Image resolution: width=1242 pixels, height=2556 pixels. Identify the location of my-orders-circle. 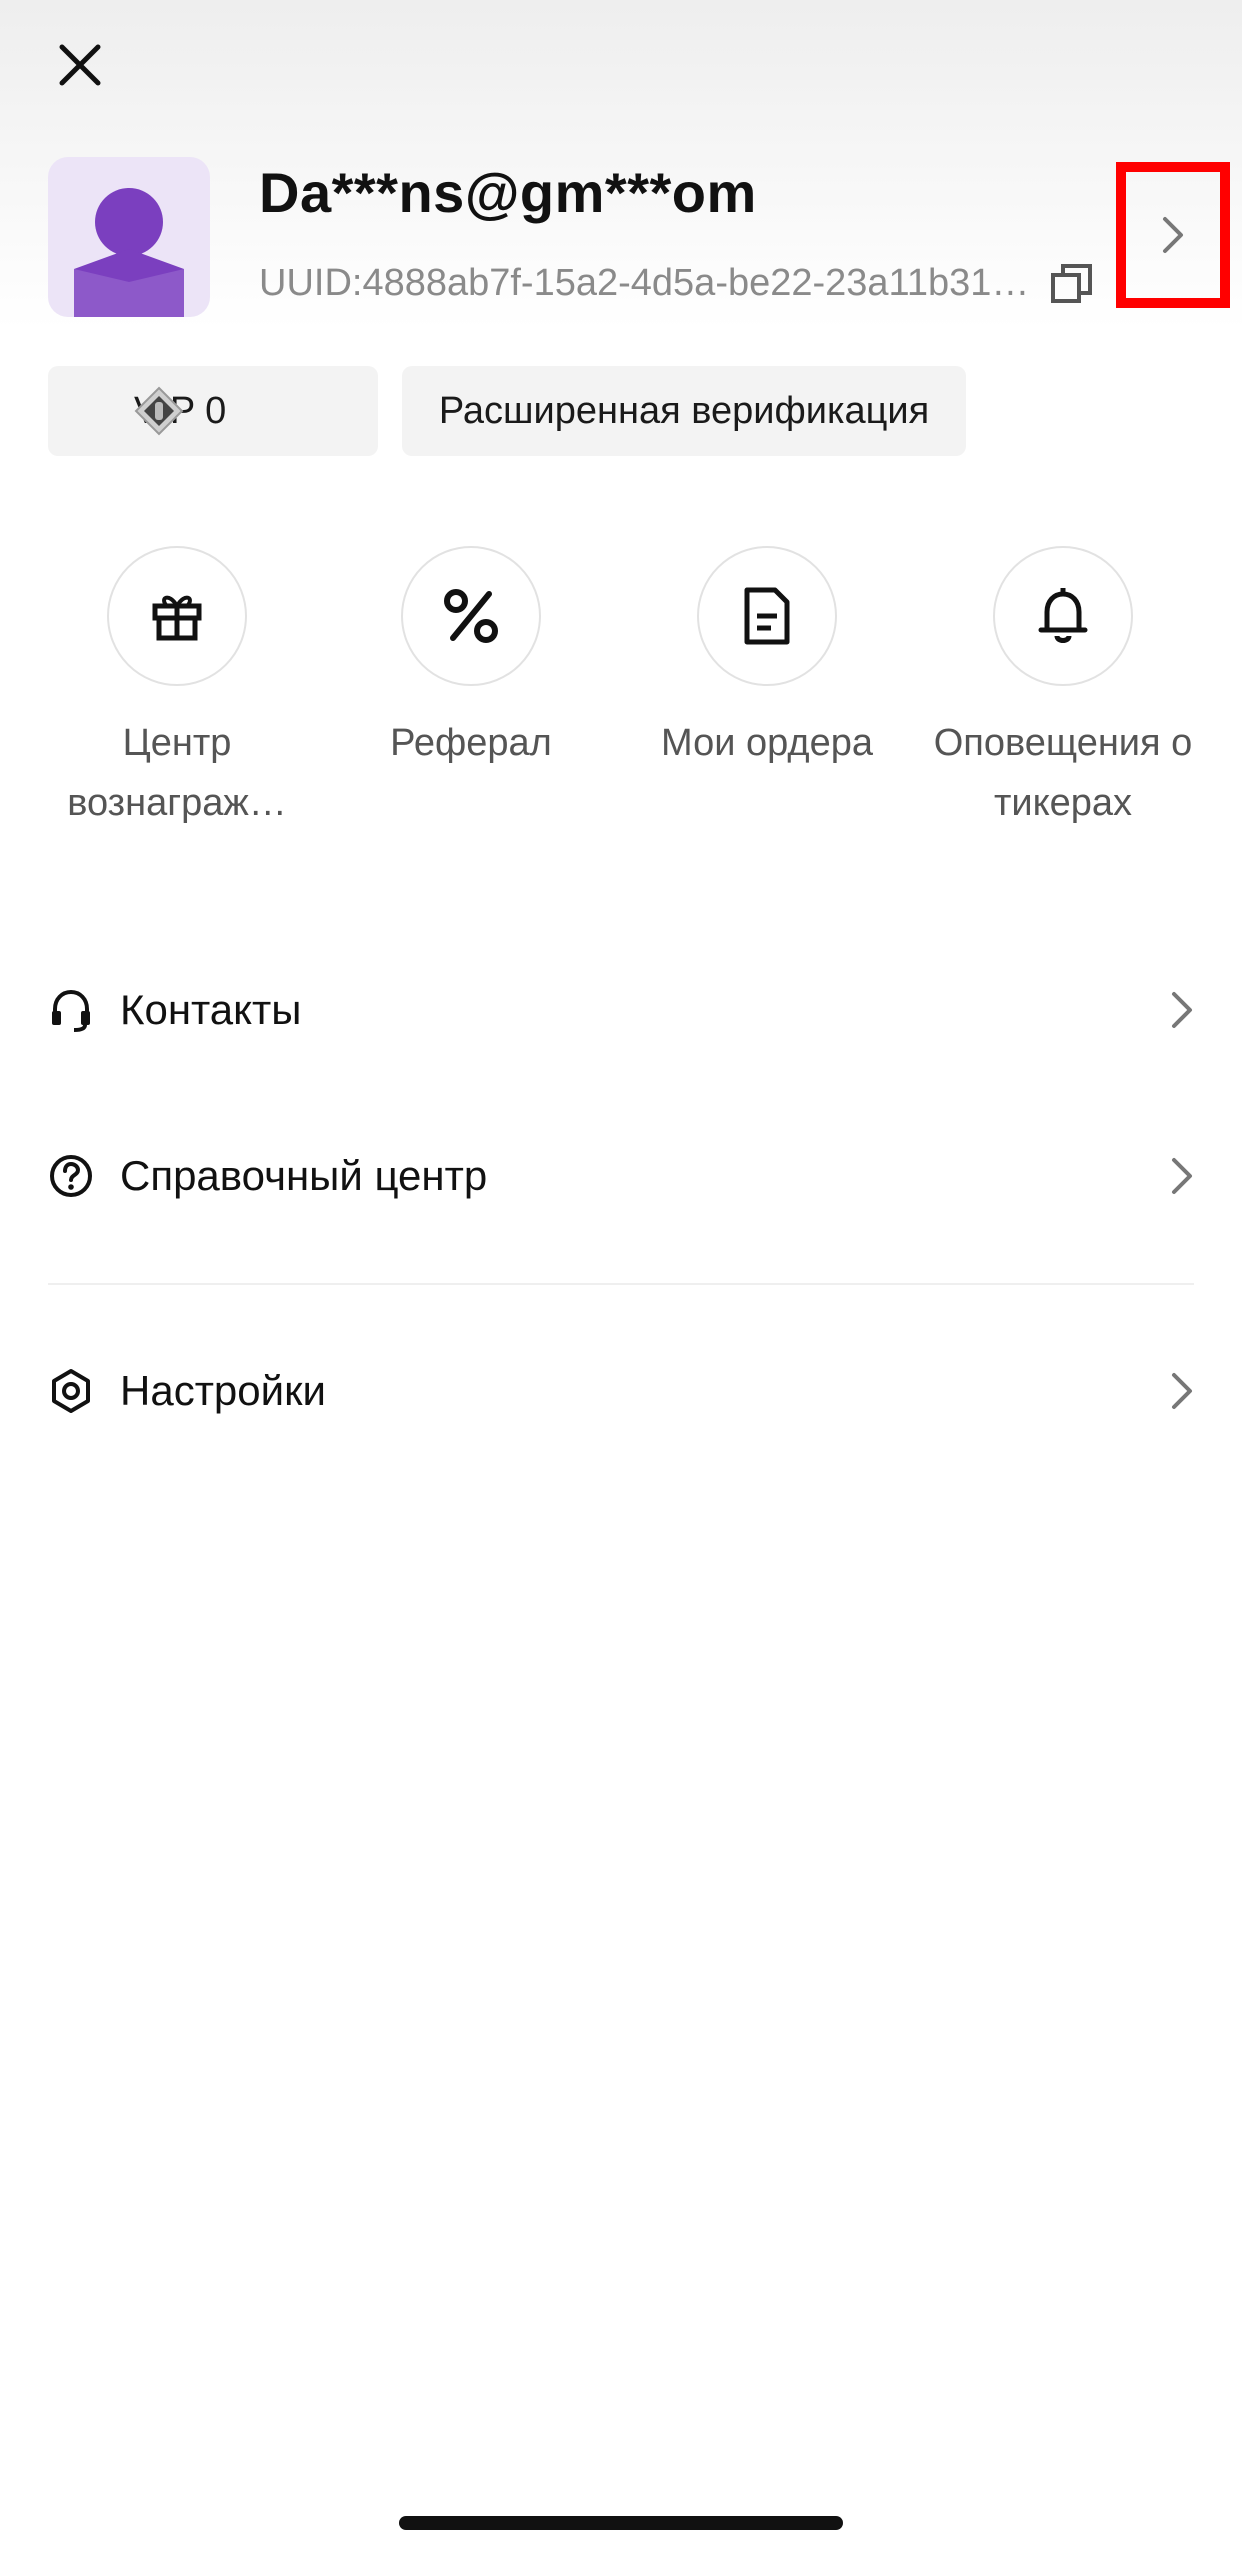
(767, 616).